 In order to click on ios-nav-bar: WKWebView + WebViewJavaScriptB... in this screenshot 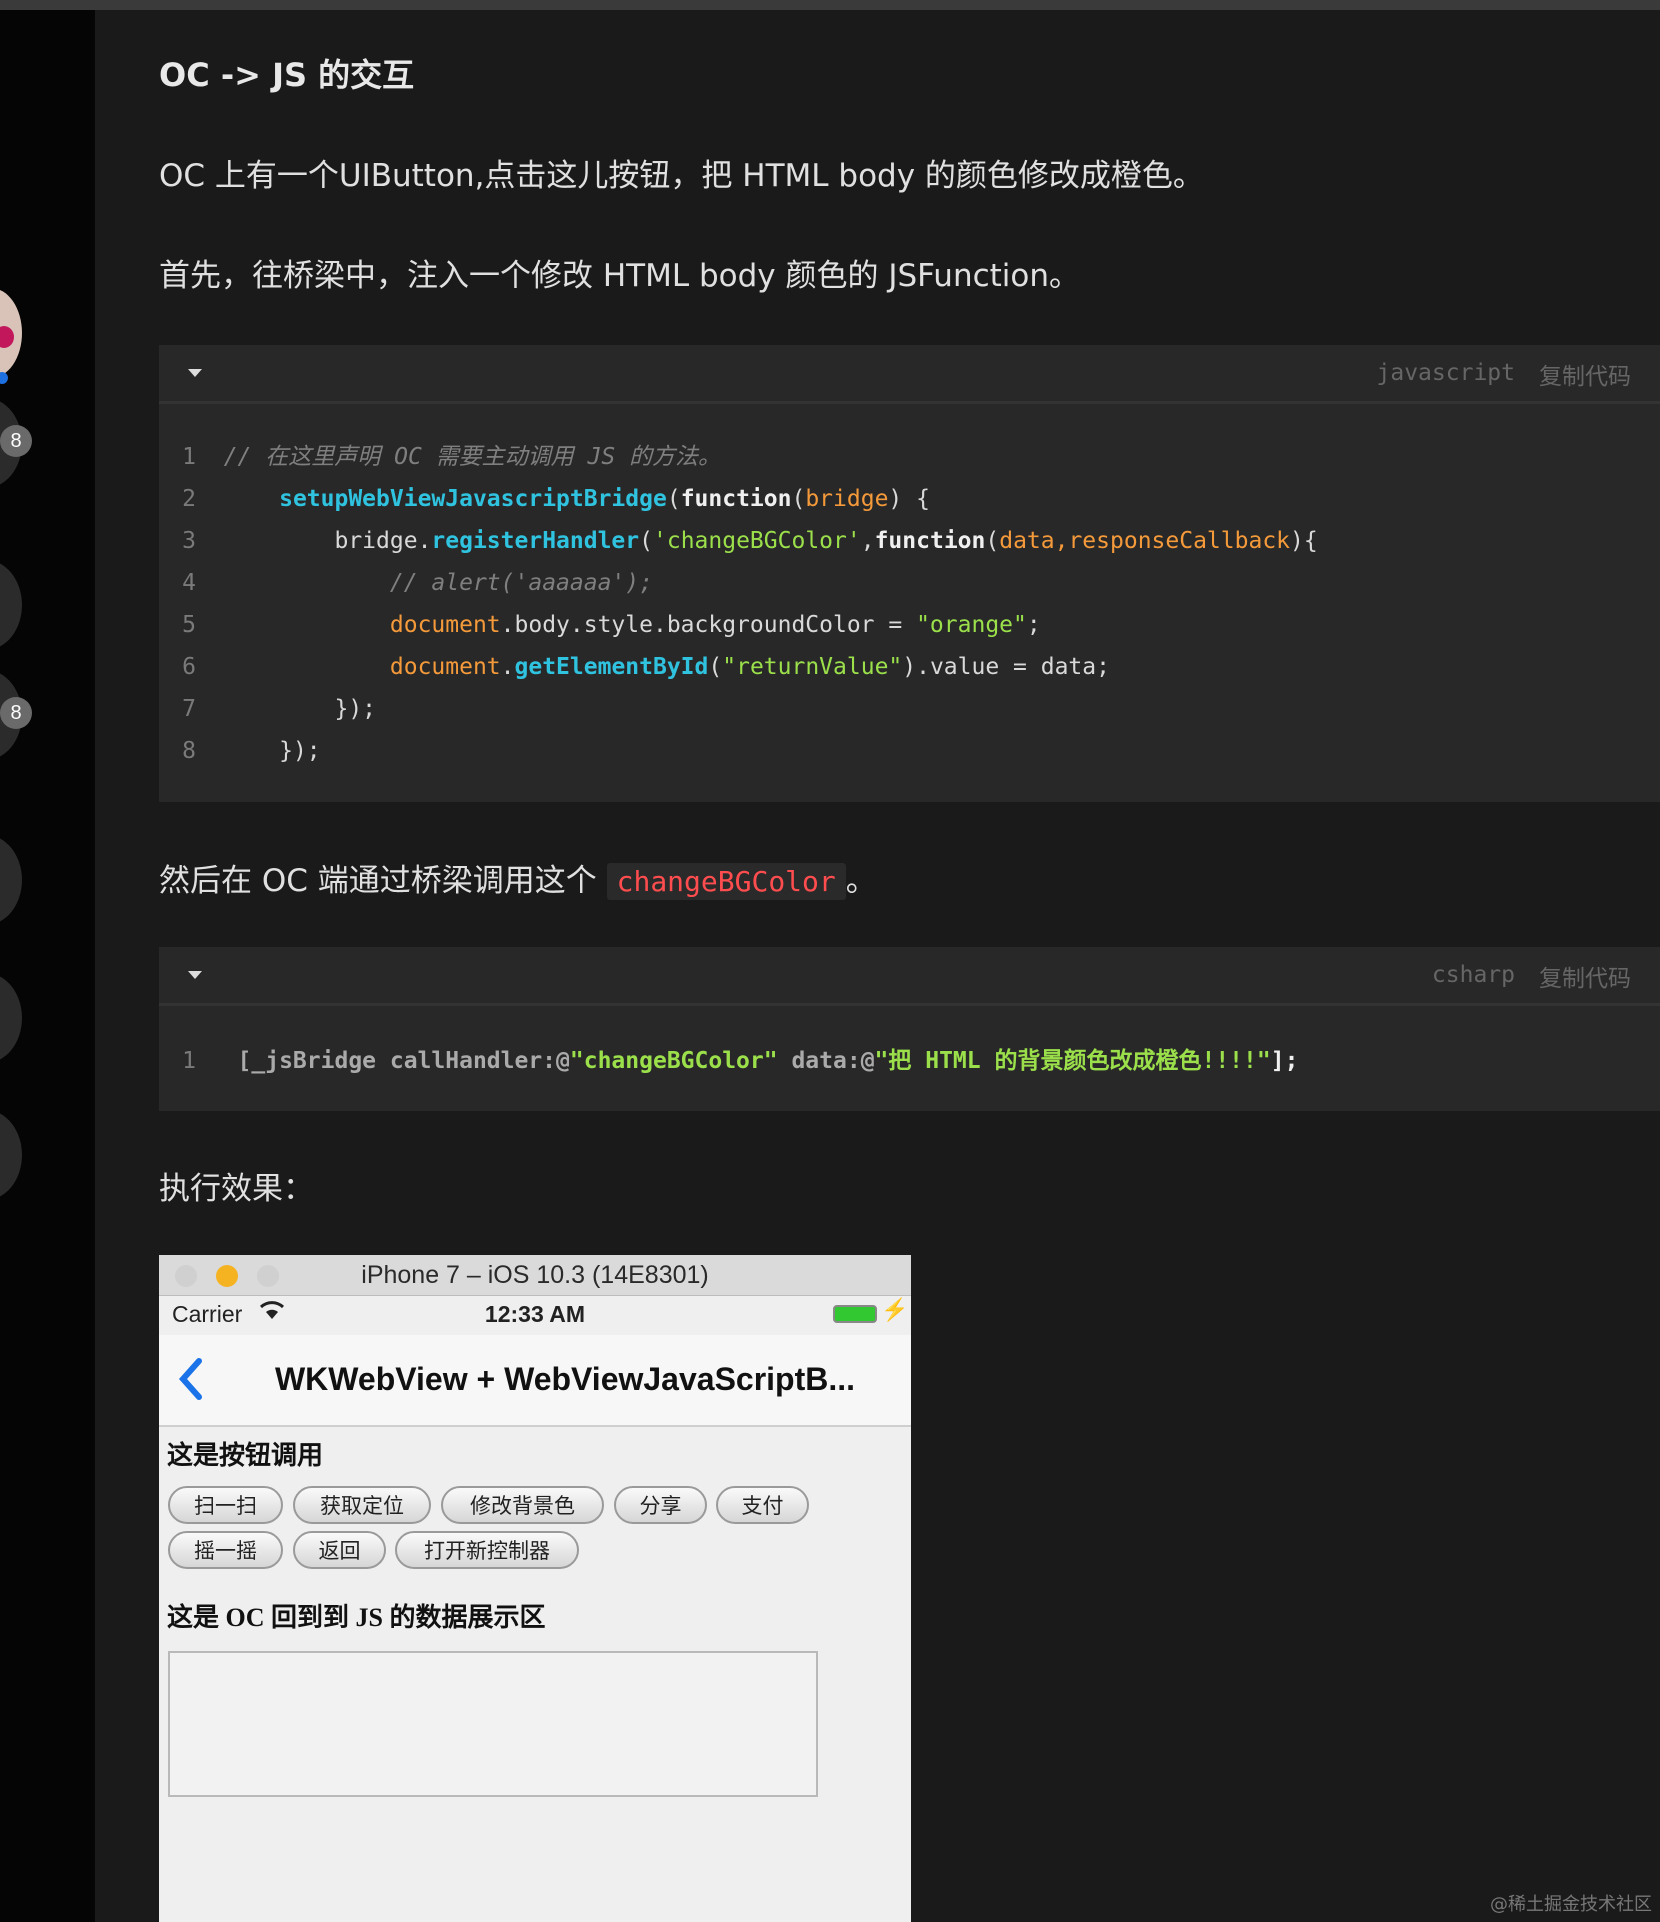, I will do `click(535, 1381)`.